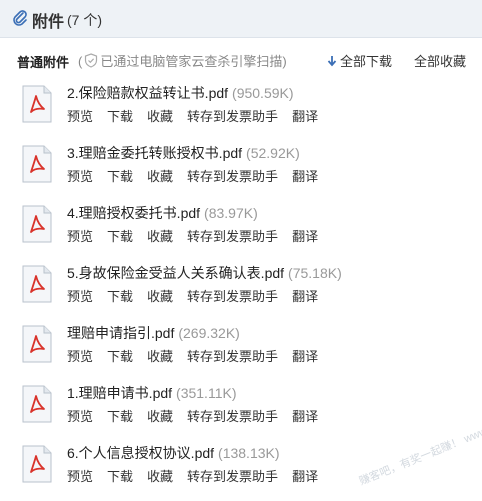  Describe the element at coordinates (48, 22) in the screenshot. I see `attachments-title: 附件` at that location.